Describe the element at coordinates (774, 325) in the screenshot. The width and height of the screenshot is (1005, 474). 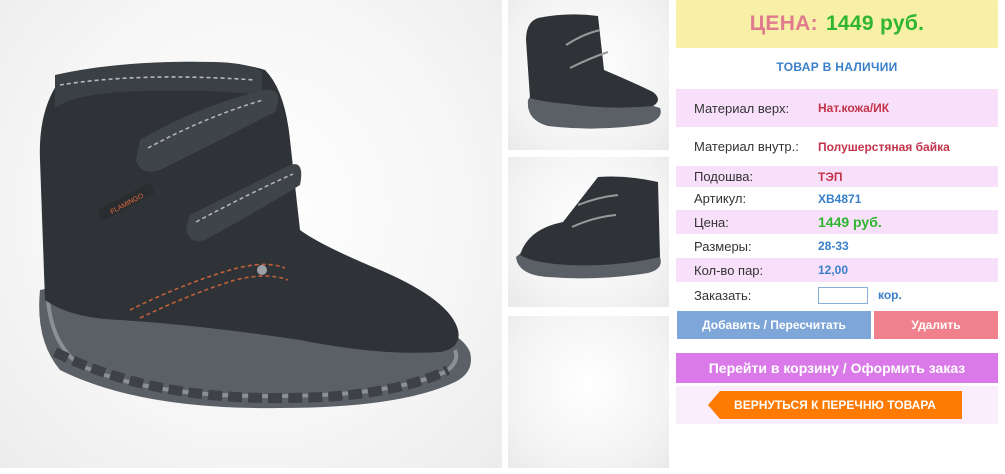
I see `add-recalculate-button: Добавить / Пересчитать` at that location.